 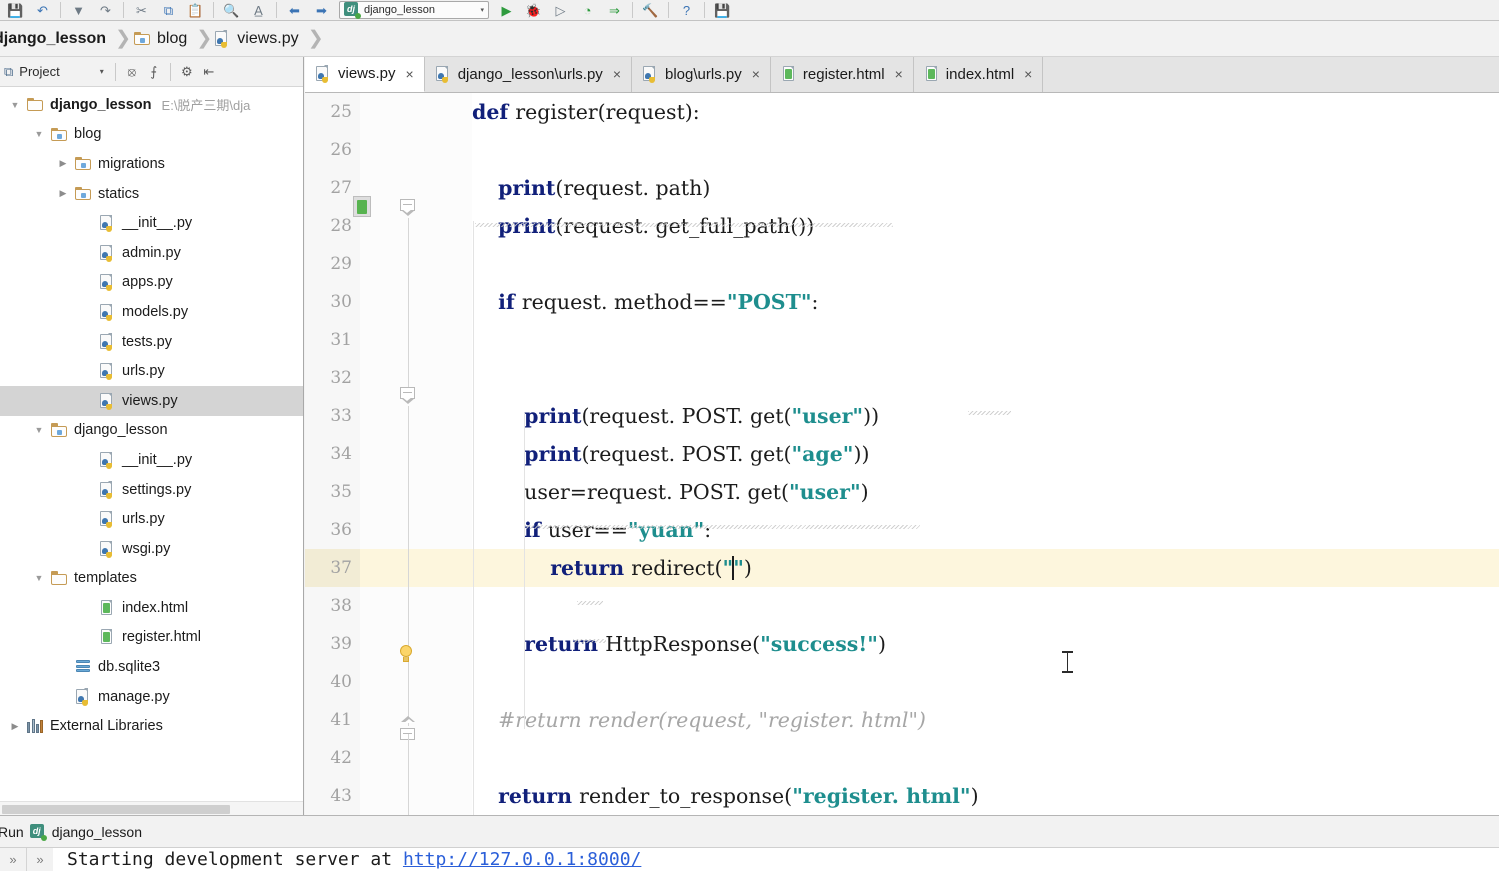 I want to click on code-line-27: 27 print (request. path), so click(x=902, y=188).